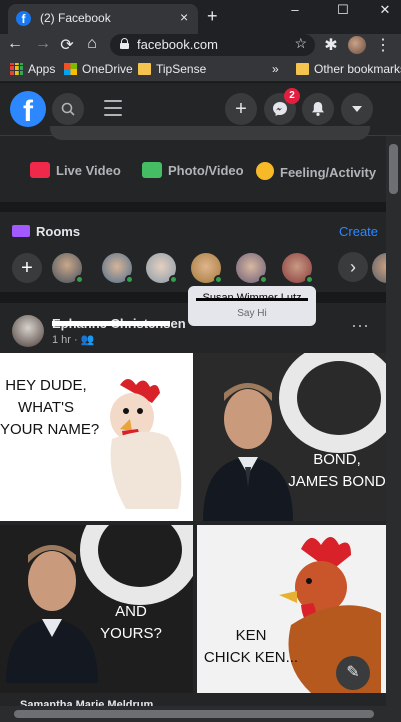 The width and height of the screenshot is (401, 722). I want to click on toolbar: ← → ⟳ ⌂ facebook.com ☆ ✱ ⋮, so click(200, 46).